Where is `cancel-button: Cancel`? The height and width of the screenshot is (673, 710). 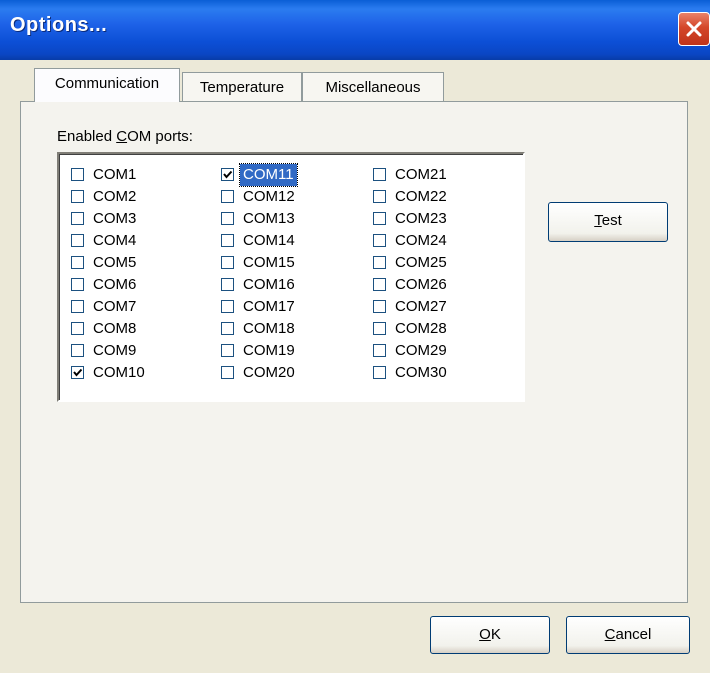
cancel-button: Cancel is located at coordinates (628, 635).